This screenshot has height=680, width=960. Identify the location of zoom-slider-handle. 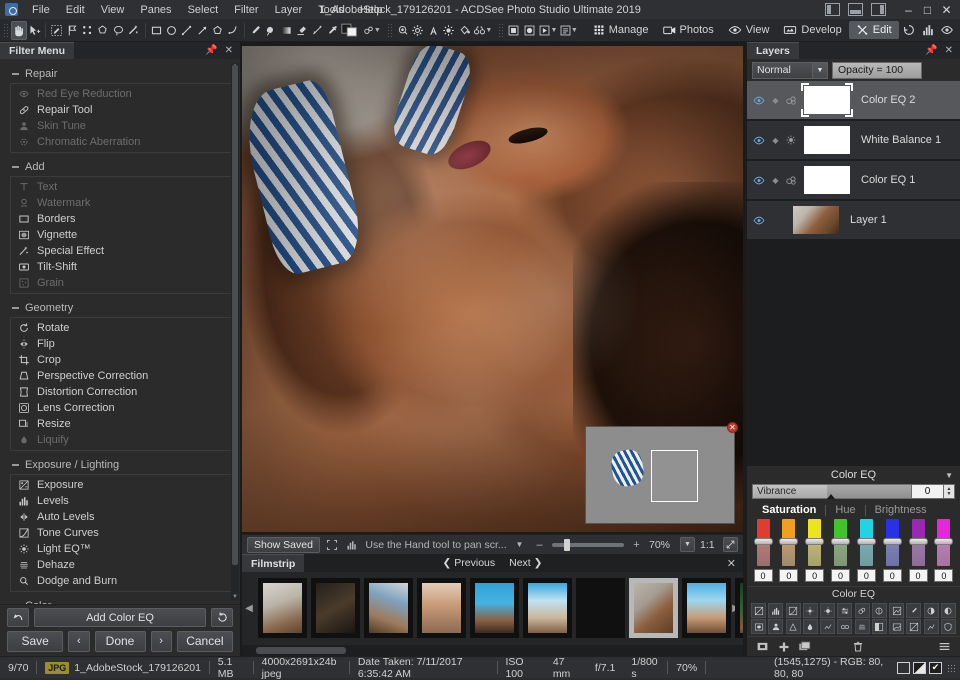
(567, 544).